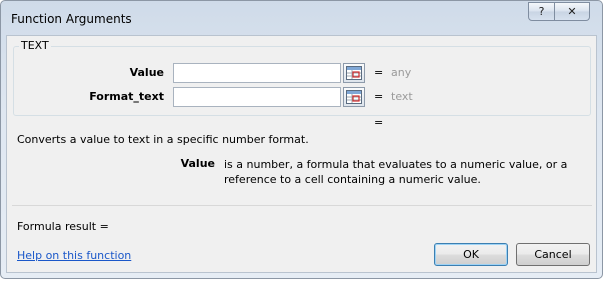  I want to click on ok-button: OK, so click(471, 254).